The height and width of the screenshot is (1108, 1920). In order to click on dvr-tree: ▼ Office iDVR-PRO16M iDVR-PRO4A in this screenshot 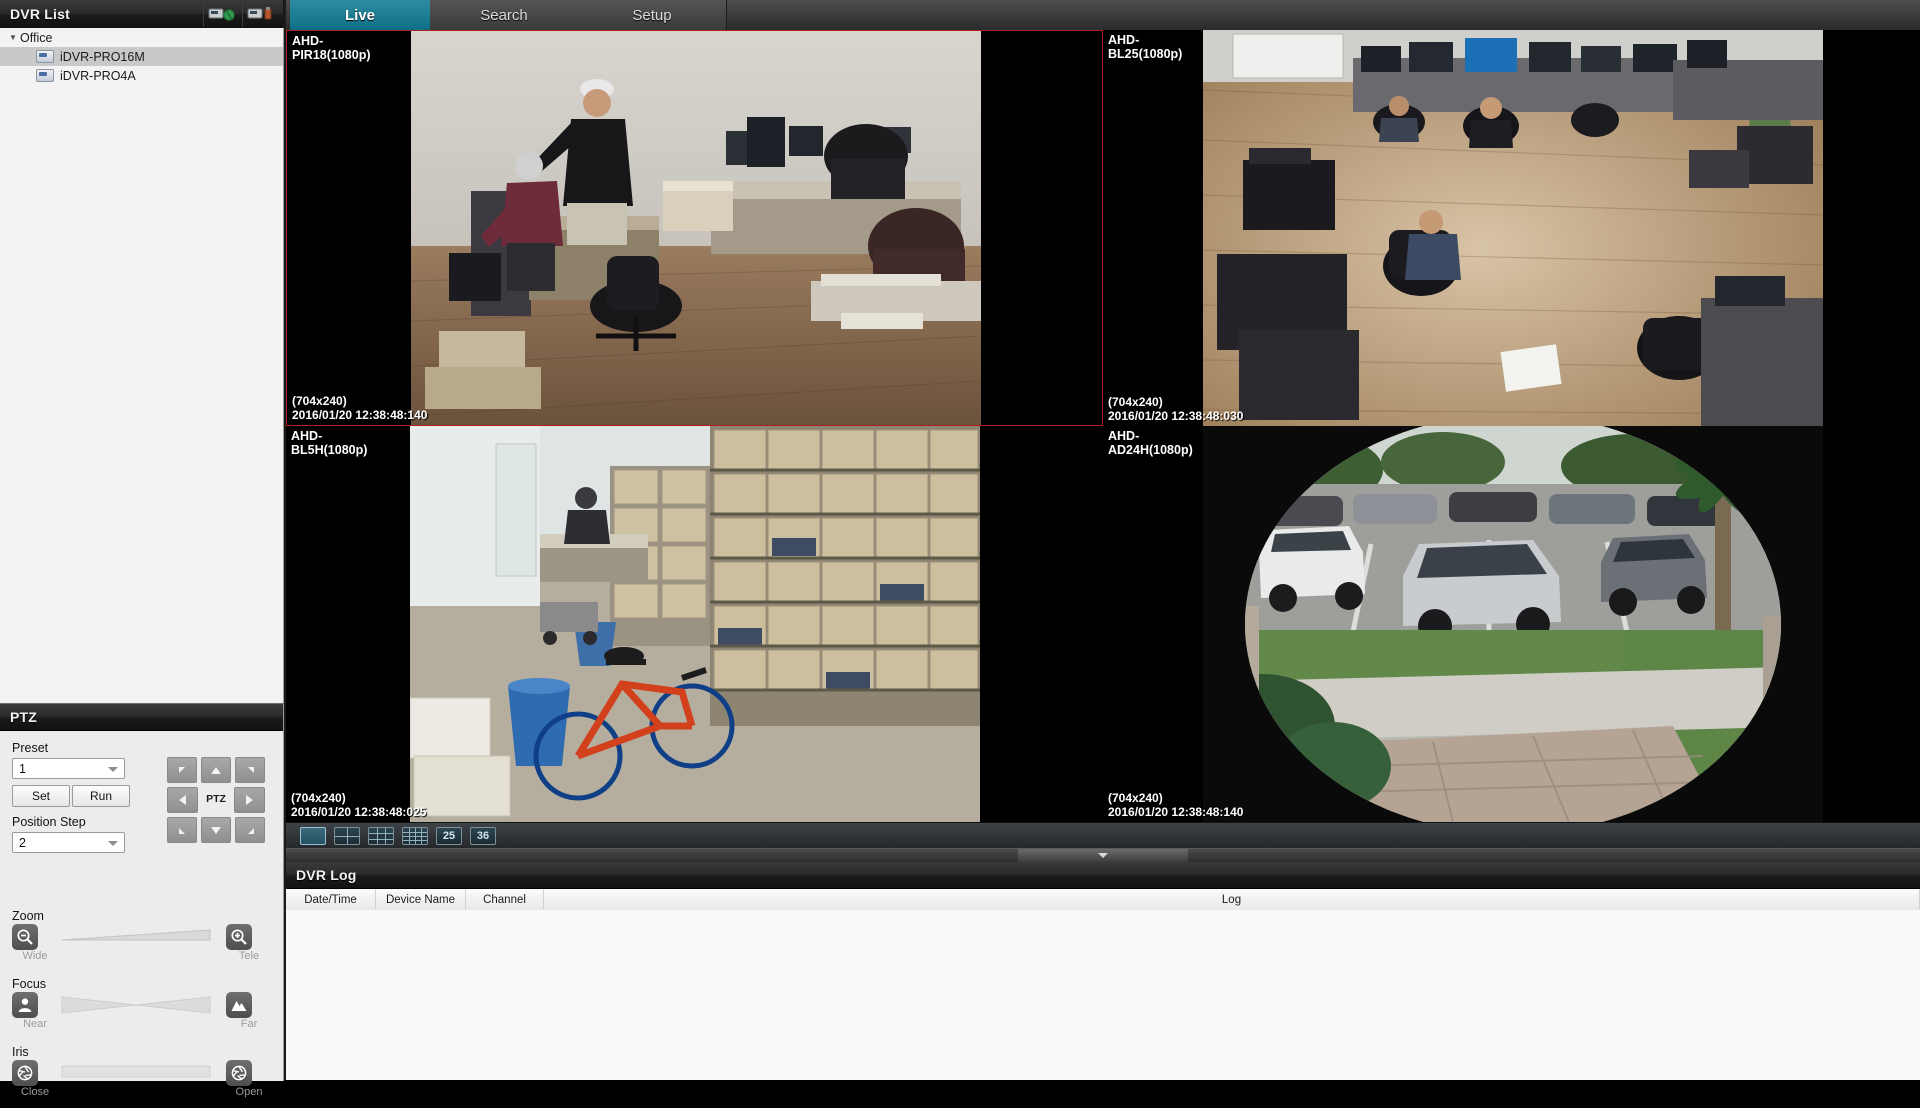, I will do `click(142, 365)`.